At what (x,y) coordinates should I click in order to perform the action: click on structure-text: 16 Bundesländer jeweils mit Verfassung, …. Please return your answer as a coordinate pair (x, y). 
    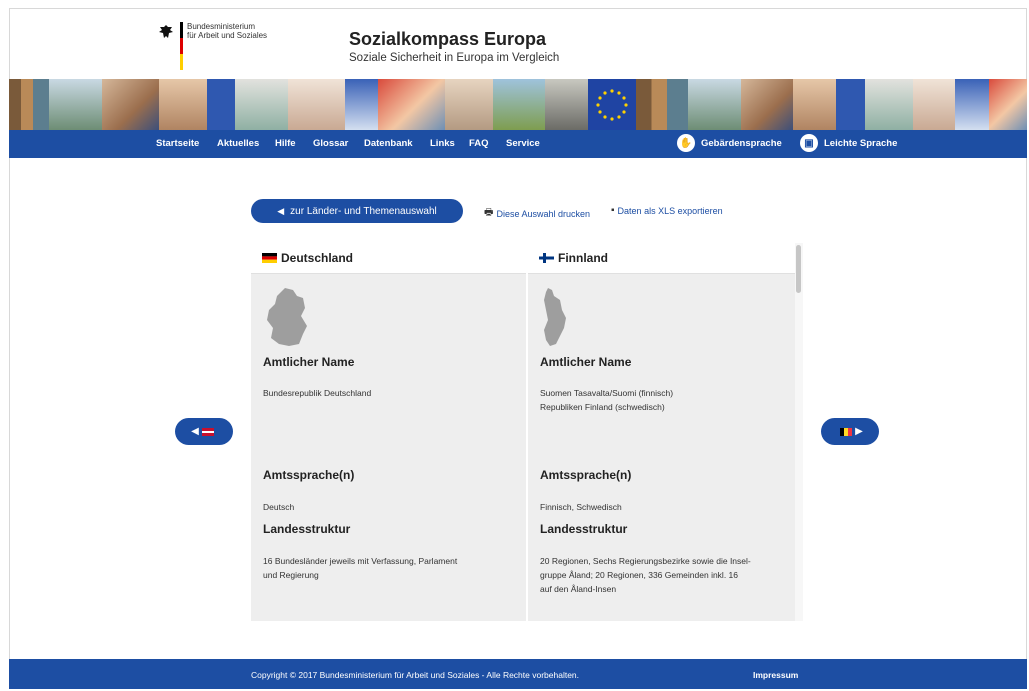
    Looking at the image, I should click on (360, 568).